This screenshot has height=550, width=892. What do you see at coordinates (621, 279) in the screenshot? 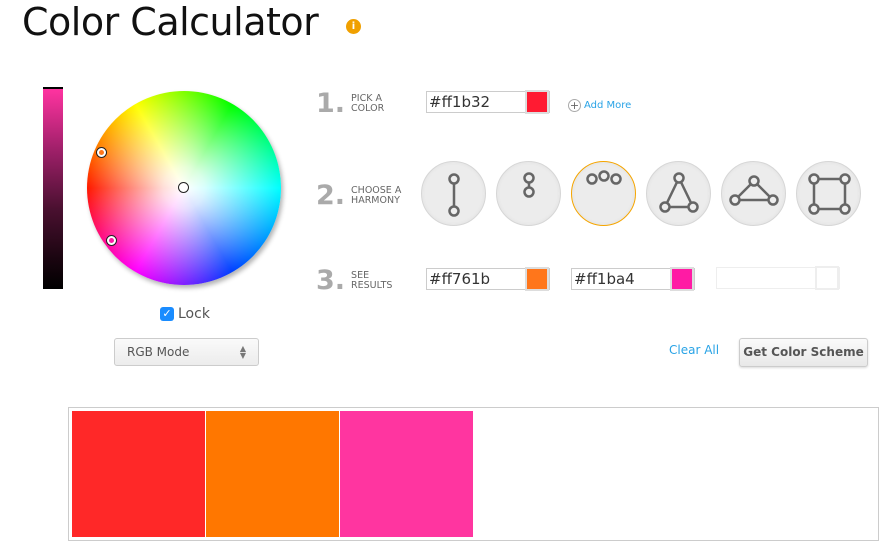
I see `result-hex: #ff1ba4` at bounding box center [621, 279].